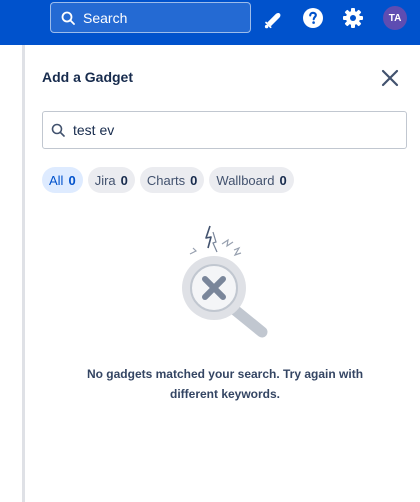 The image size is (420, 502). Describe the element at coordinates (395, 18) in the screenshot. I see `user-avatar: TA` at that location.